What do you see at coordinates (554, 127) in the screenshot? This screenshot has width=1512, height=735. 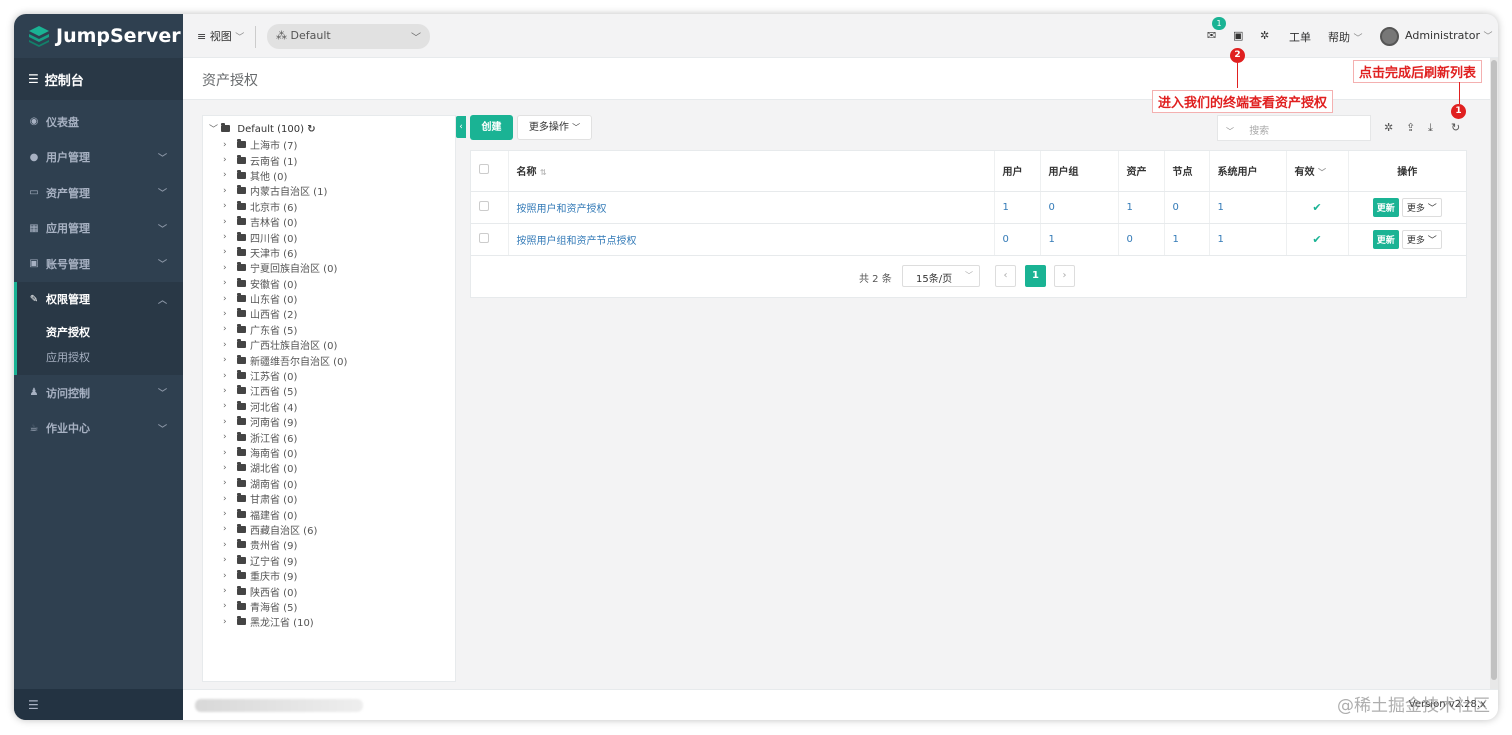 I see `more-actions-dropdown: 更多操作 ﹀` at bounding box center [554, 127].